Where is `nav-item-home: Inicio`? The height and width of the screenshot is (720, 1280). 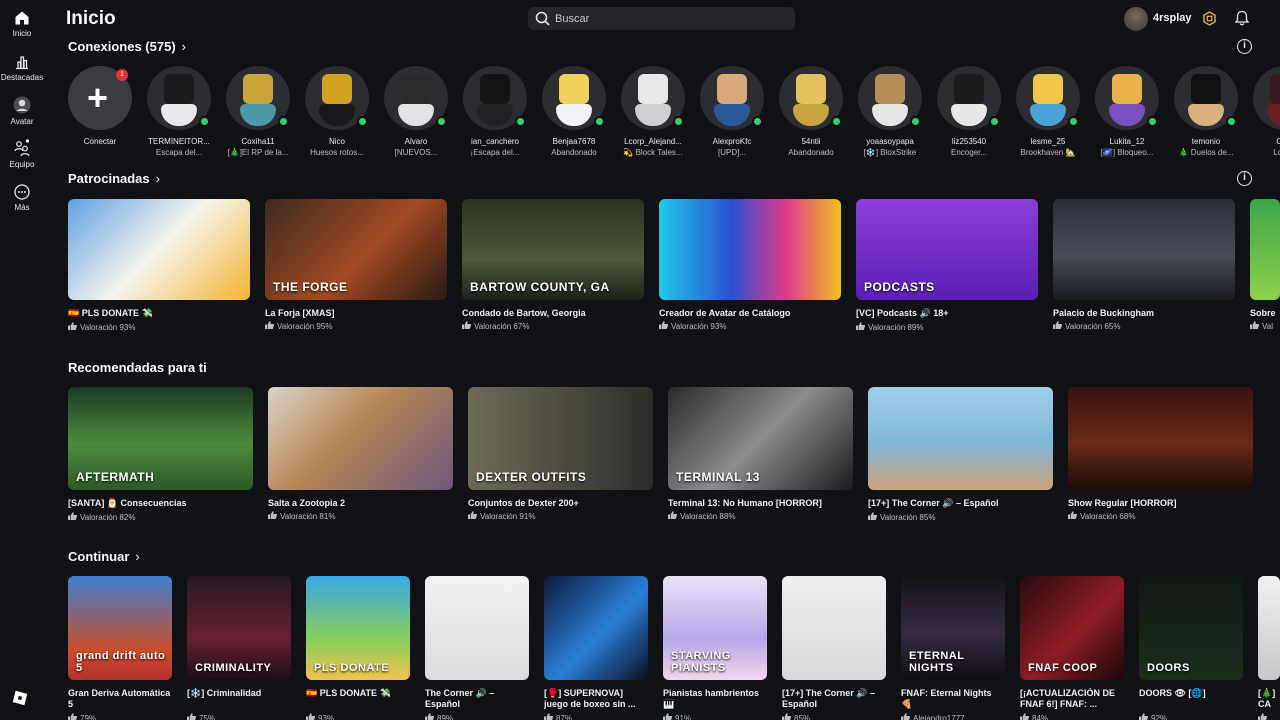
nav-item-home: Inicio is located at coordinates (22, 24).